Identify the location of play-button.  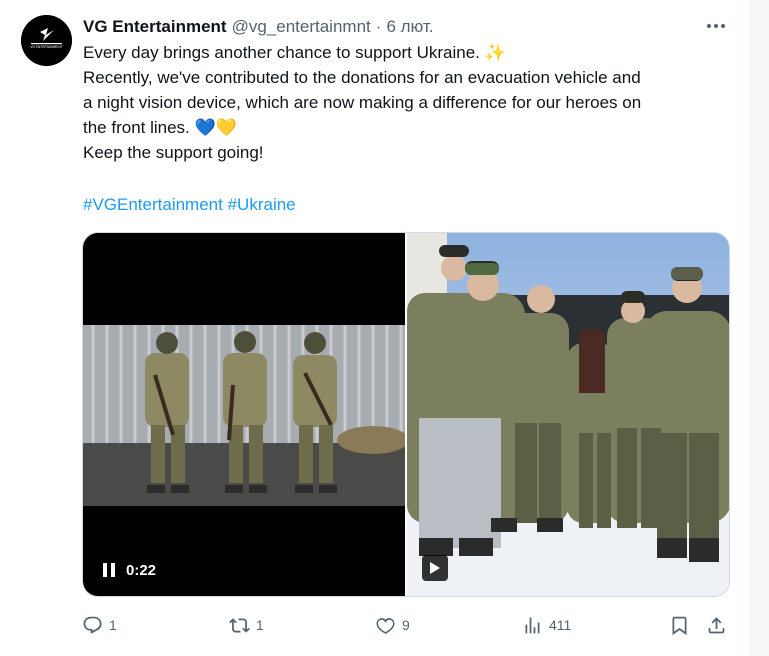
(435, 568).